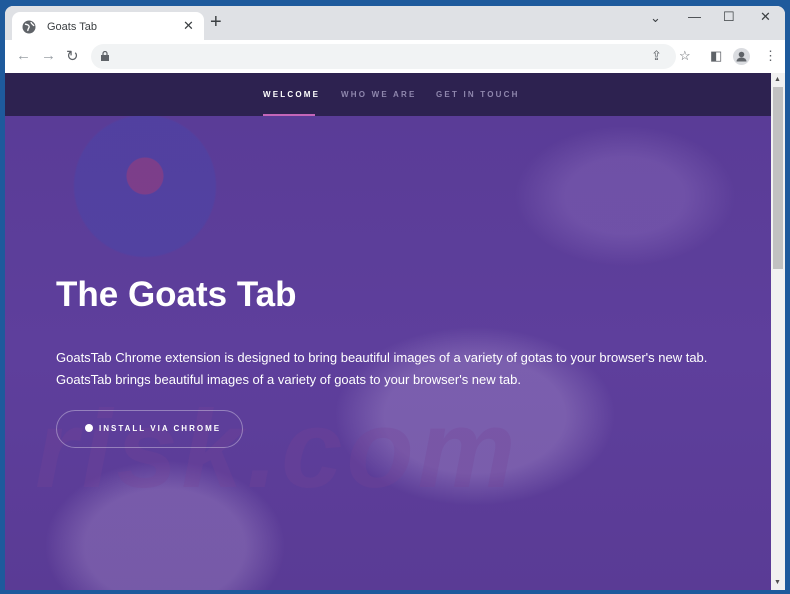 This screenshot has width=790, height=594. What do you see at coordinates (694, 16) in the screenshot?
I see `minimize-button: —` at bounding box center [694, 16].